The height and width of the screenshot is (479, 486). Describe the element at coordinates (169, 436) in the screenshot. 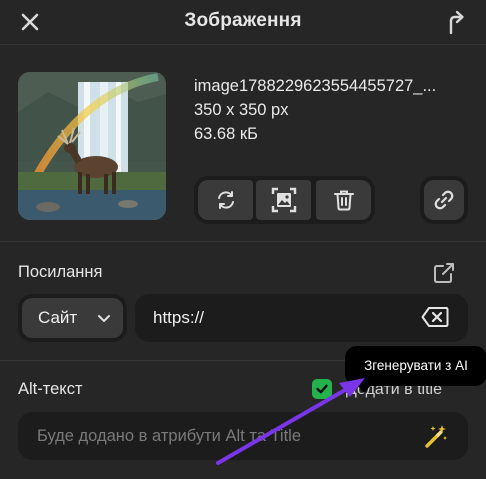

I see `alt-text-placeholder: Буде додано в атрибути Alt та Title` at that location.